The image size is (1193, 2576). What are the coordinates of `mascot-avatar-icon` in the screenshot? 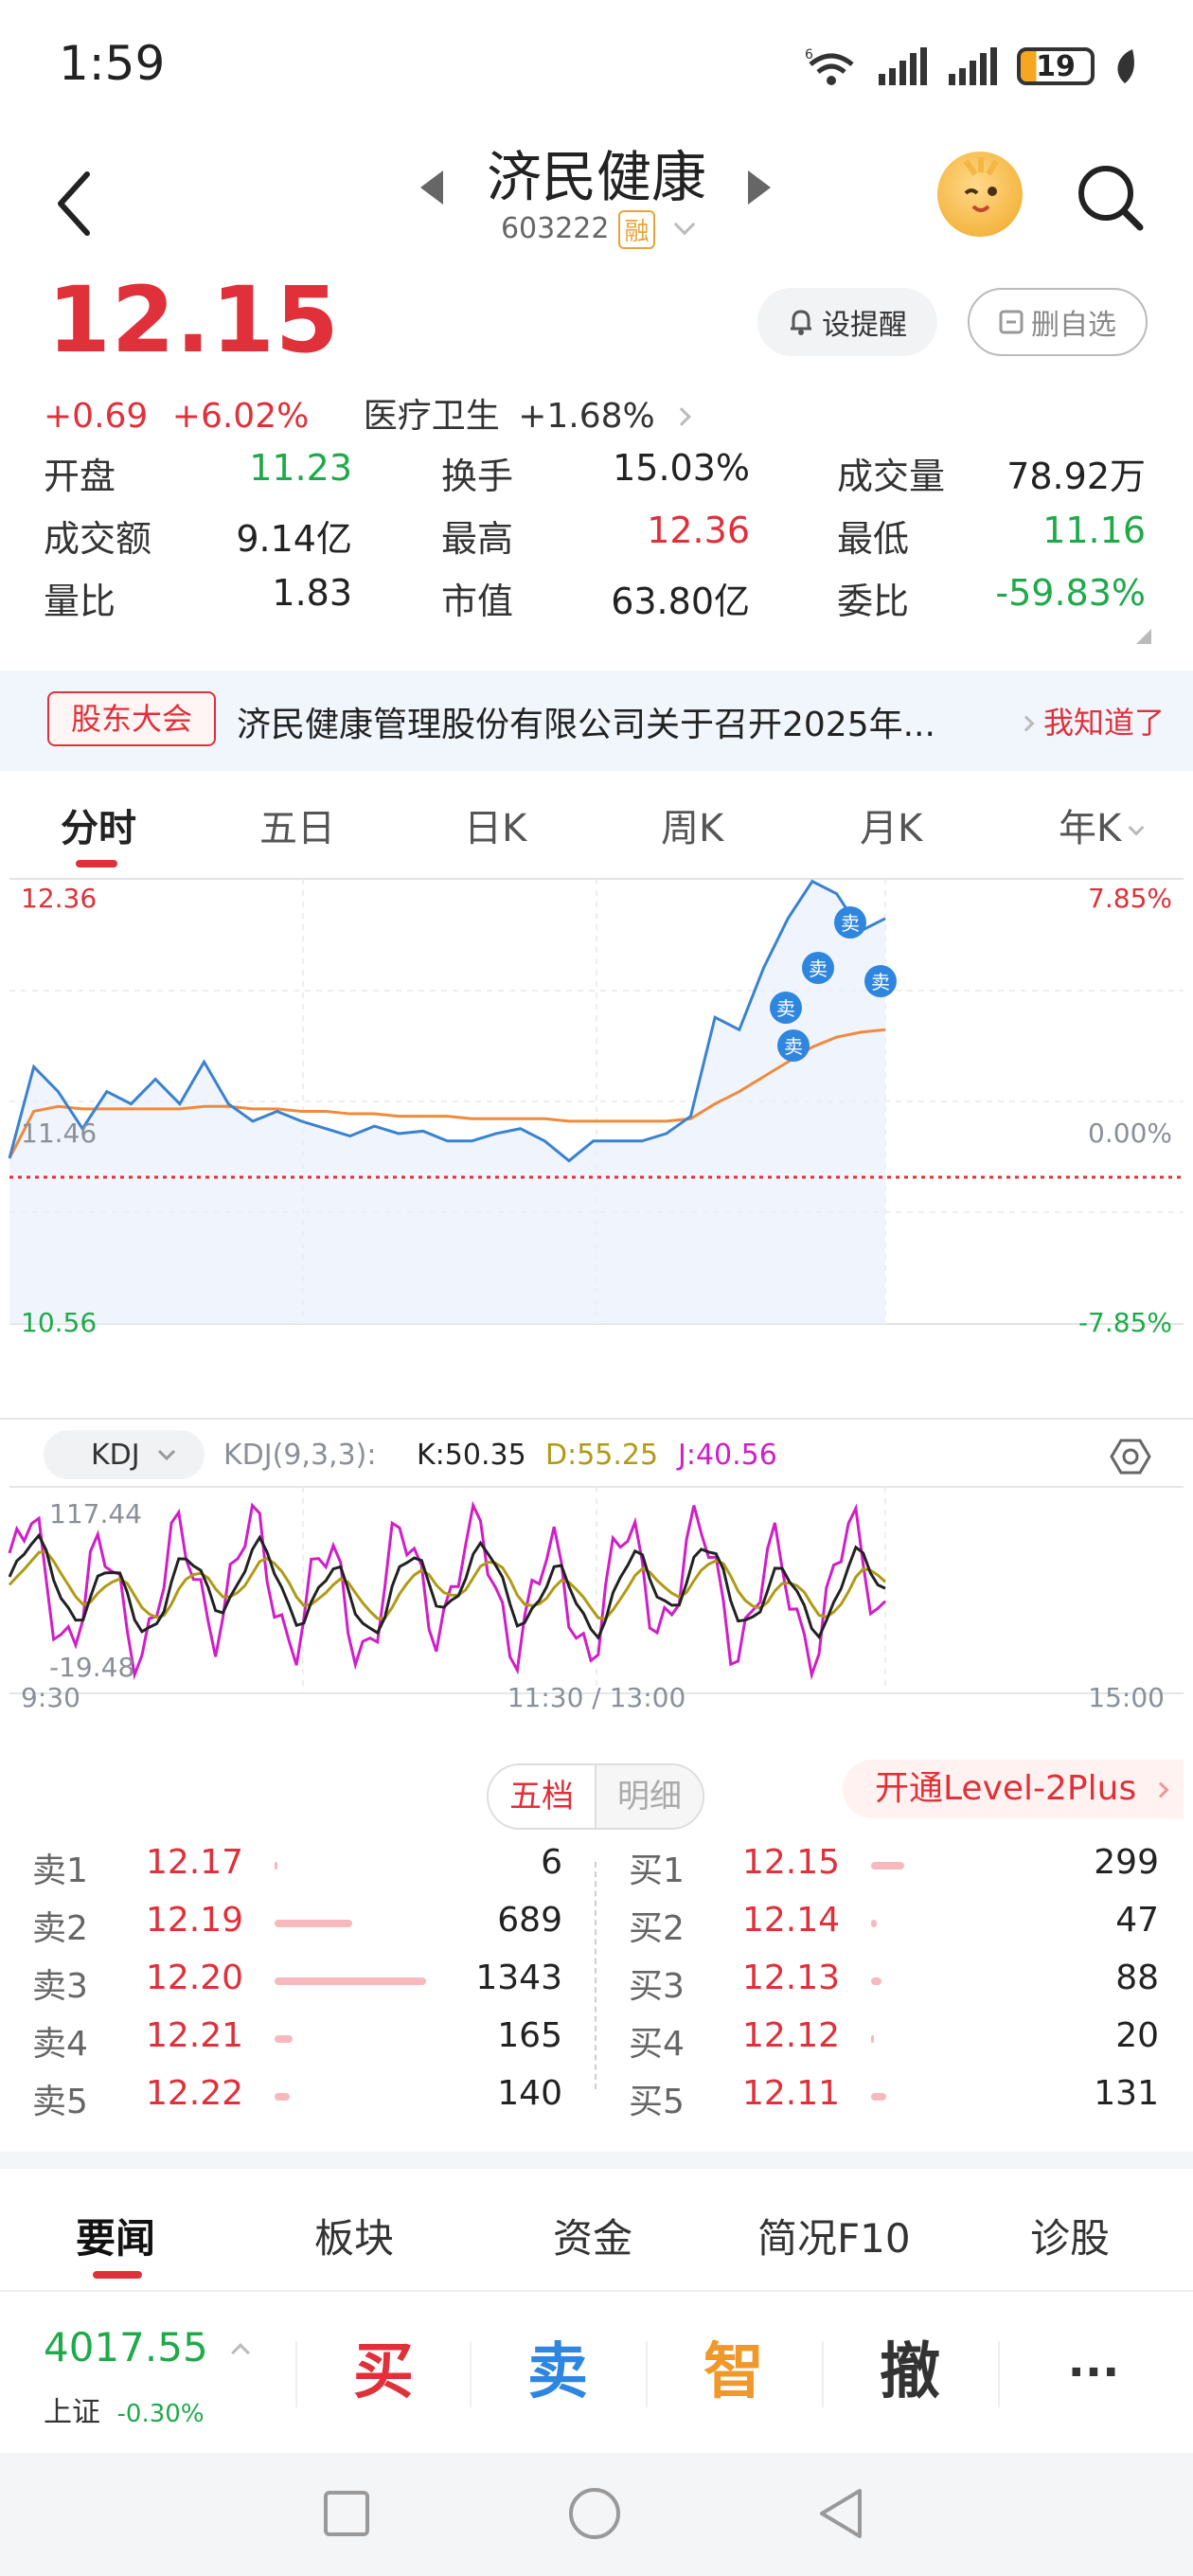 It's located at (980, 194).